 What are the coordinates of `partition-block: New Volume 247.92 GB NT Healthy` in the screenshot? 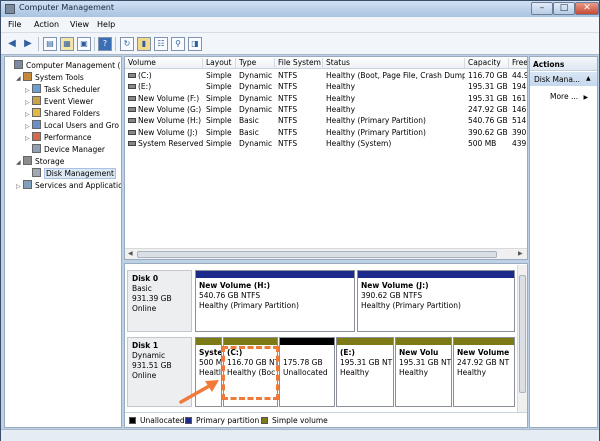 It's located at (484, 372).